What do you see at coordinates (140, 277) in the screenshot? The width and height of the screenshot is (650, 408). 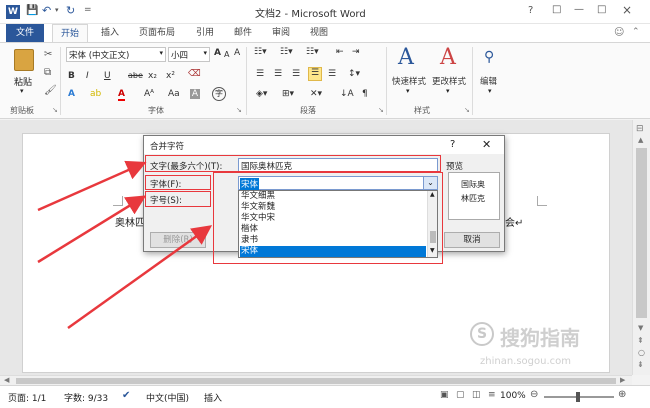 I see `arrow-to-font-list` at bounding box center [140, 277].